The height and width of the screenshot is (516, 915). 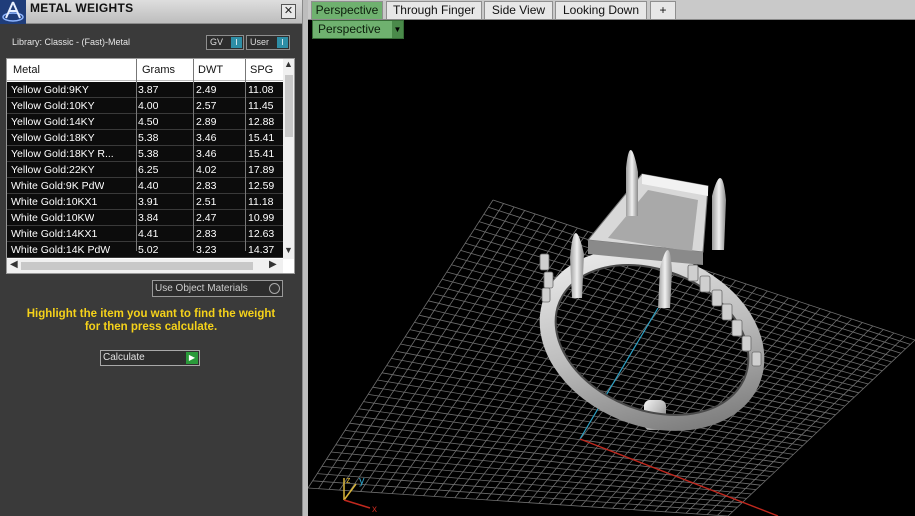 I want to click on spg-cell: 12.88, so click(x=261, y=122).